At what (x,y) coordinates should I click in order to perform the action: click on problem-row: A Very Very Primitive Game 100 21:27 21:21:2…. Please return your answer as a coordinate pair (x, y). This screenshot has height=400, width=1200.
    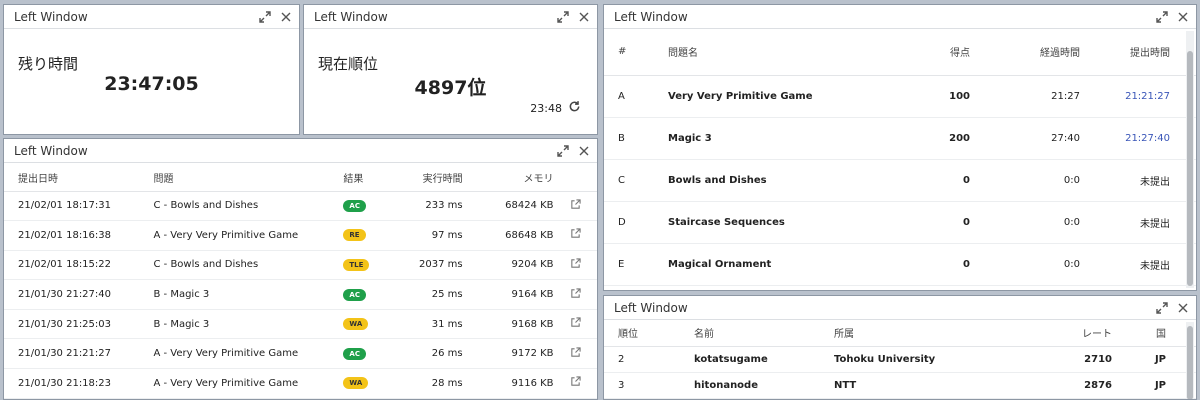
    Looking at the image, I should click on (900, 96).